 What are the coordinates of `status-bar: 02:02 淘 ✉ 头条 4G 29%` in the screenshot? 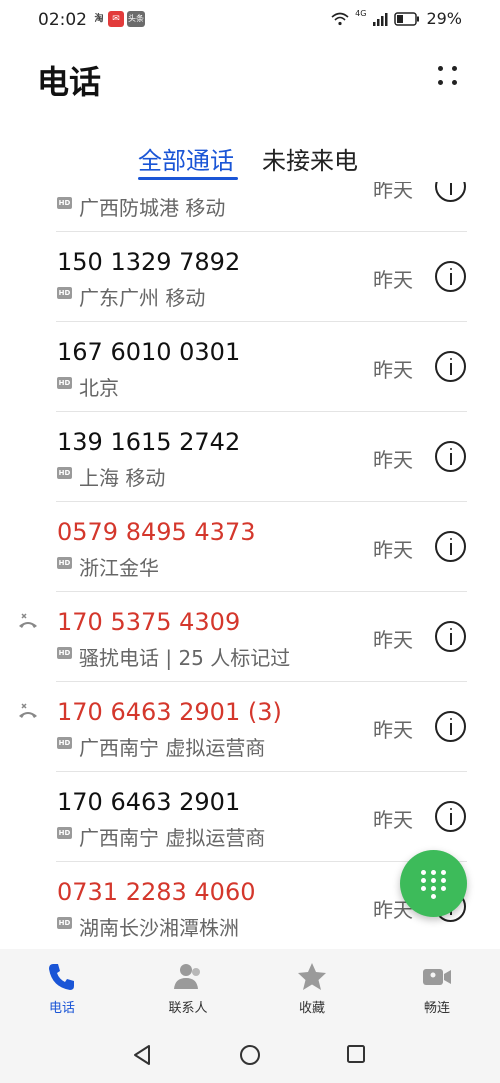 It's located at (250, 20).